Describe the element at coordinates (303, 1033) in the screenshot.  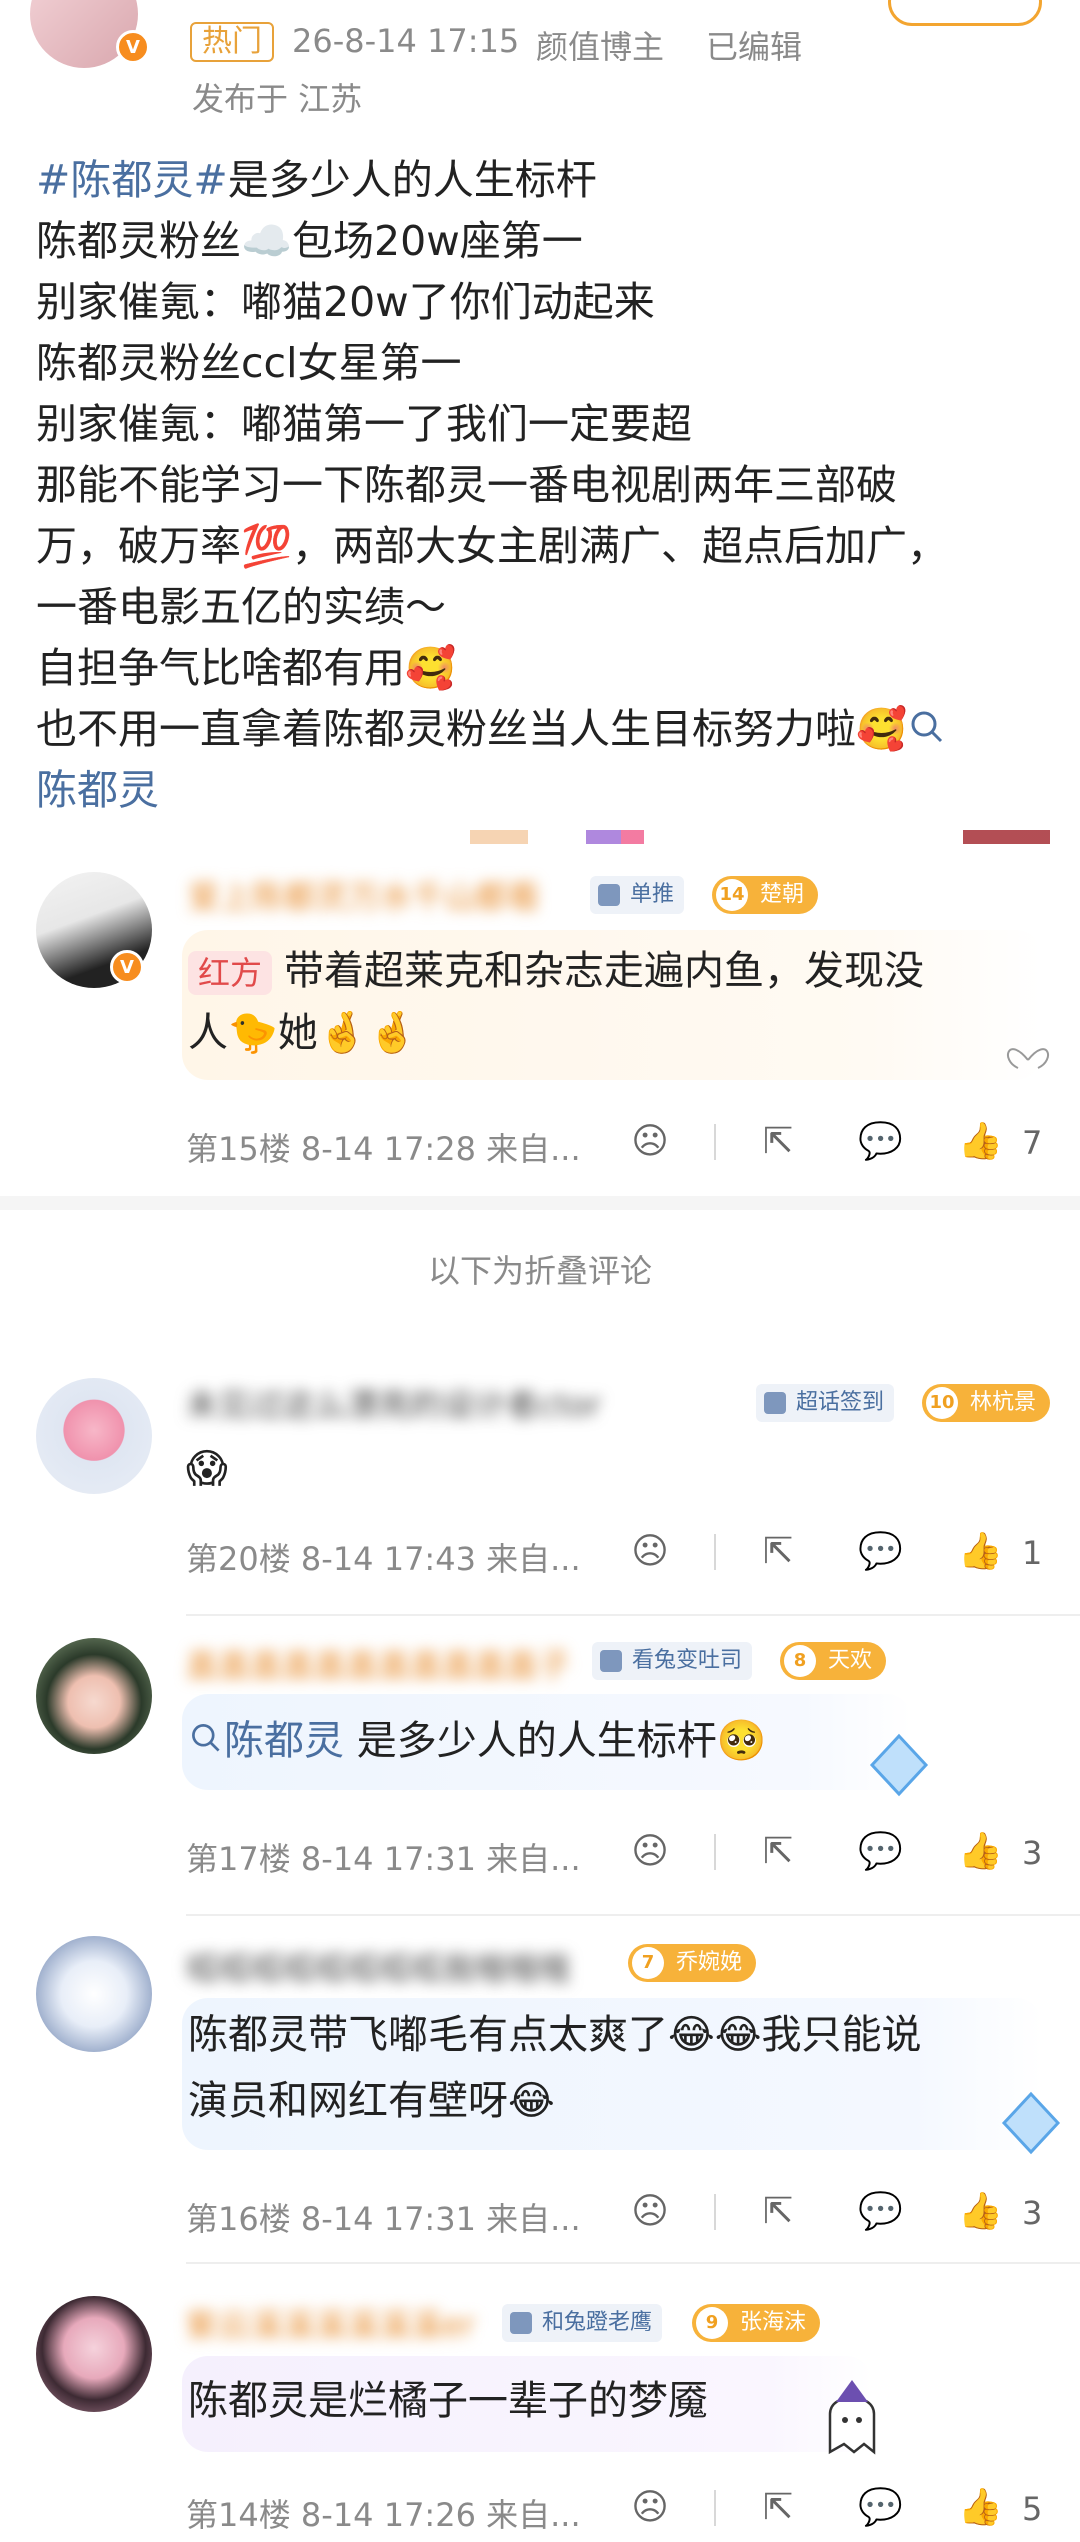
I see `comment-text: 人🐤她🤞🤞` at that location.